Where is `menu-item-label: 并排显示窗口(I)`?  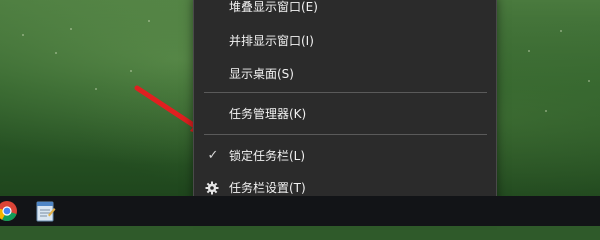
menu-item-label: 并排显示窗口(I) is located at coordinates (271, 41).